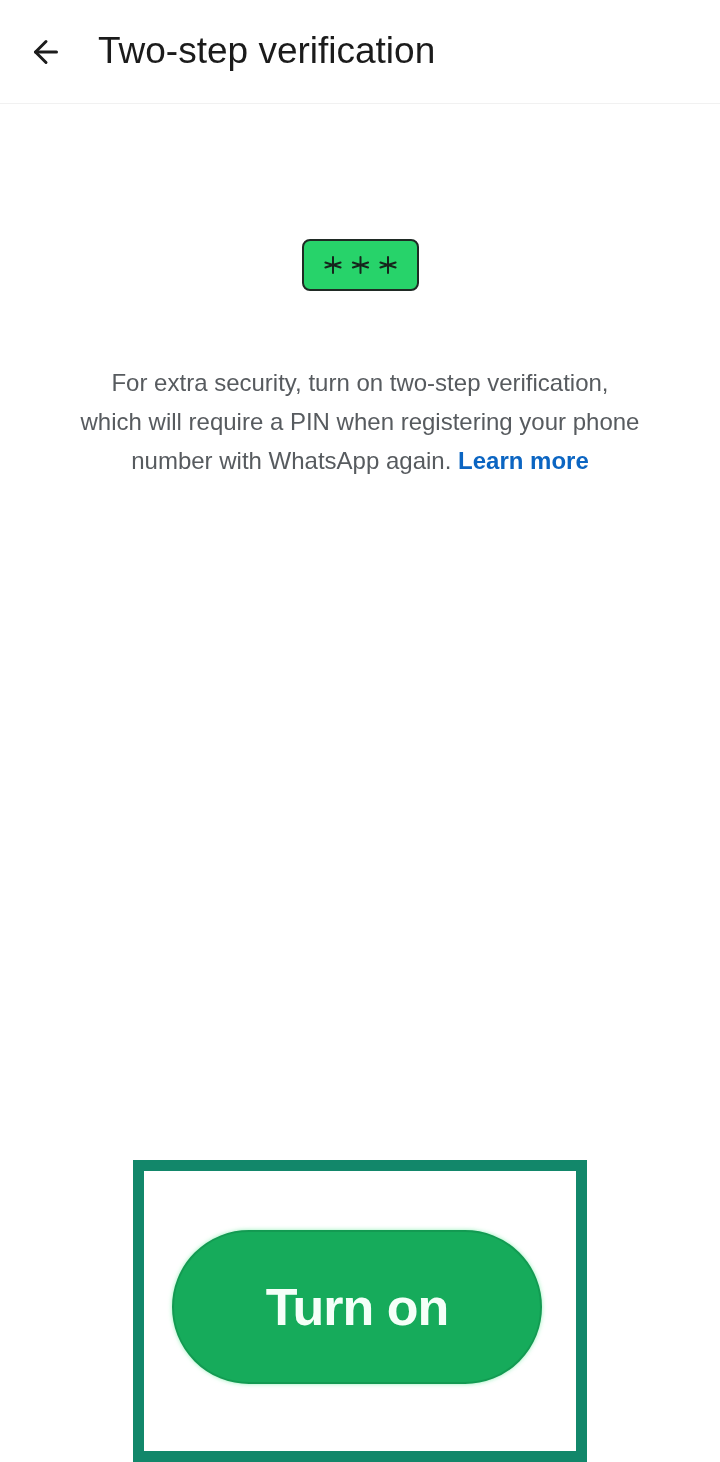 The image size is (720, 1462). What do you see at coordinates (357, 1307) in the screenshot?
I see `turn-on-button: Turn on` at bounding box center [357, 1307].